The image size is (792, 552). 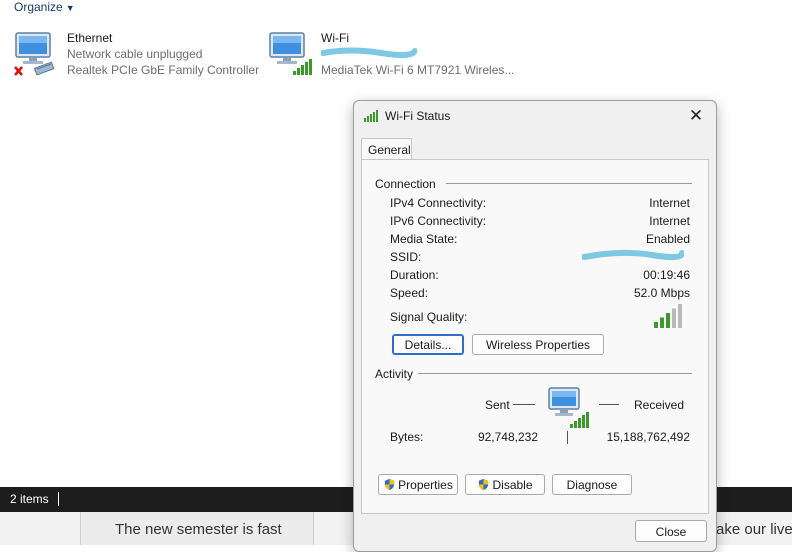 I want to click on adapter-name: Ethernet, so click(x=90, y=38).